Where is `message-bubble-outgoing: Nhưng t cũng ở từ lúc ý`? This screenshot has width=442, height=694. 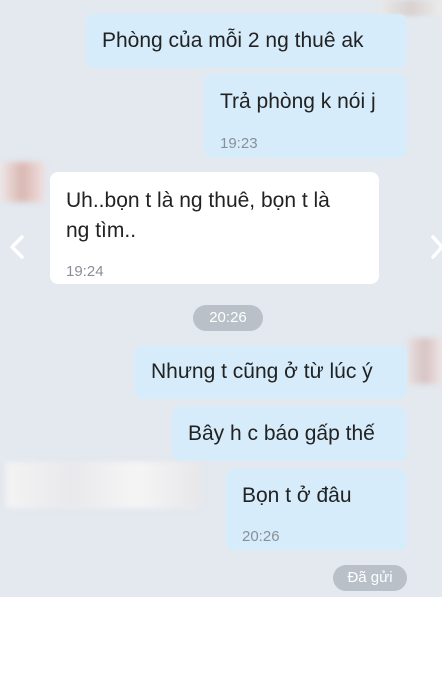 message-bubble-outgoing: Nhưng t cũng ở từ lúc ý is located at coordinates (271, 372).